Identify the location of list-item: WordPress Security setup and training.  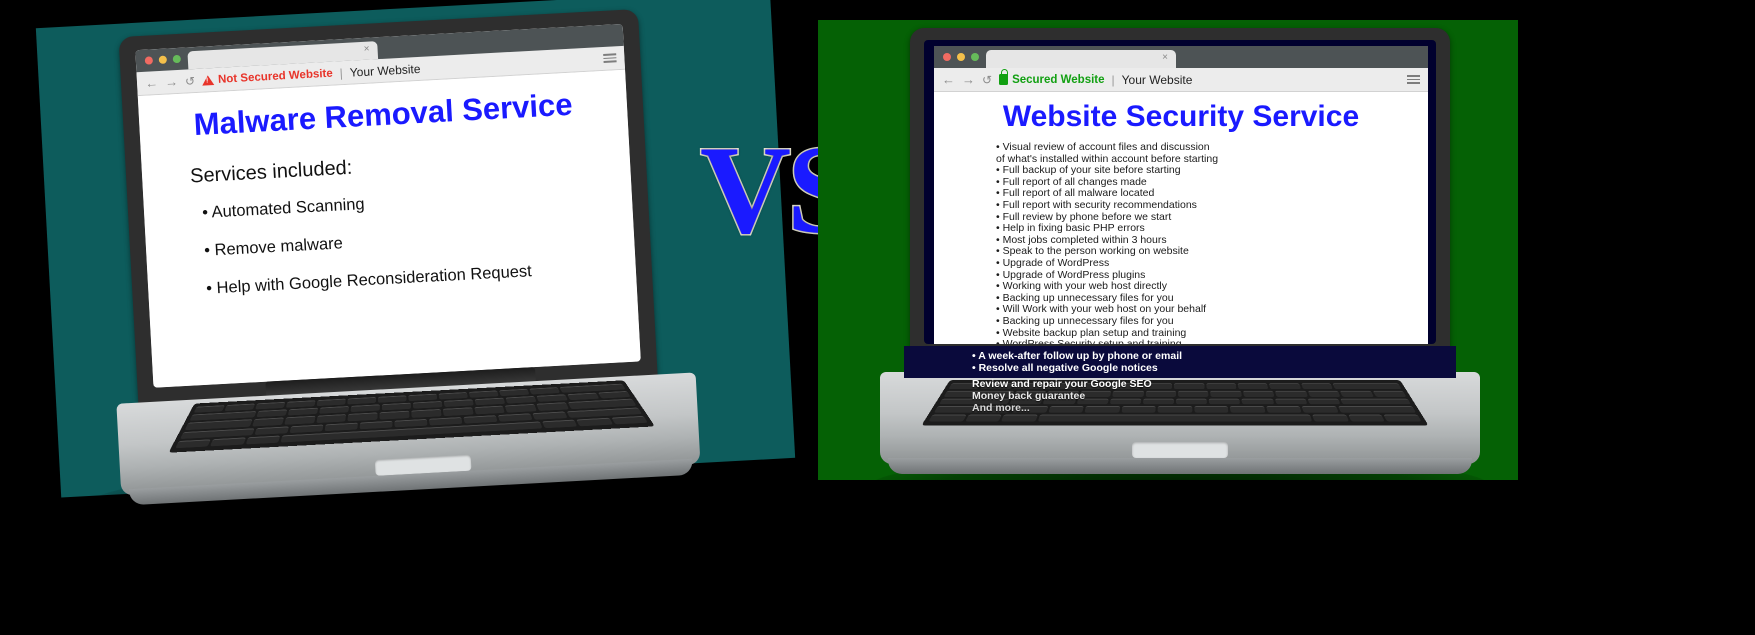
(1212, 341).